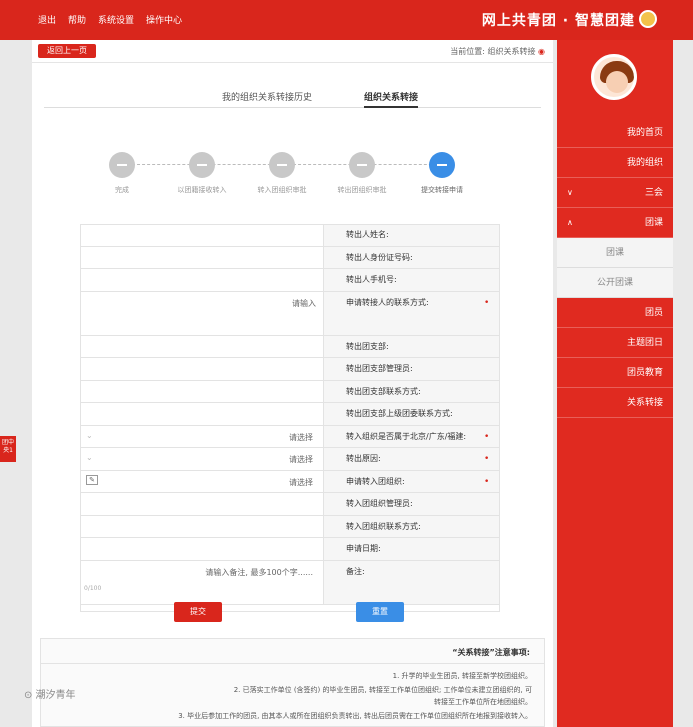 The image size is (693, 727). Describe the element at coordinates (412, 549) in the screenshot. I see `form-label: 申请日期:` at that location.